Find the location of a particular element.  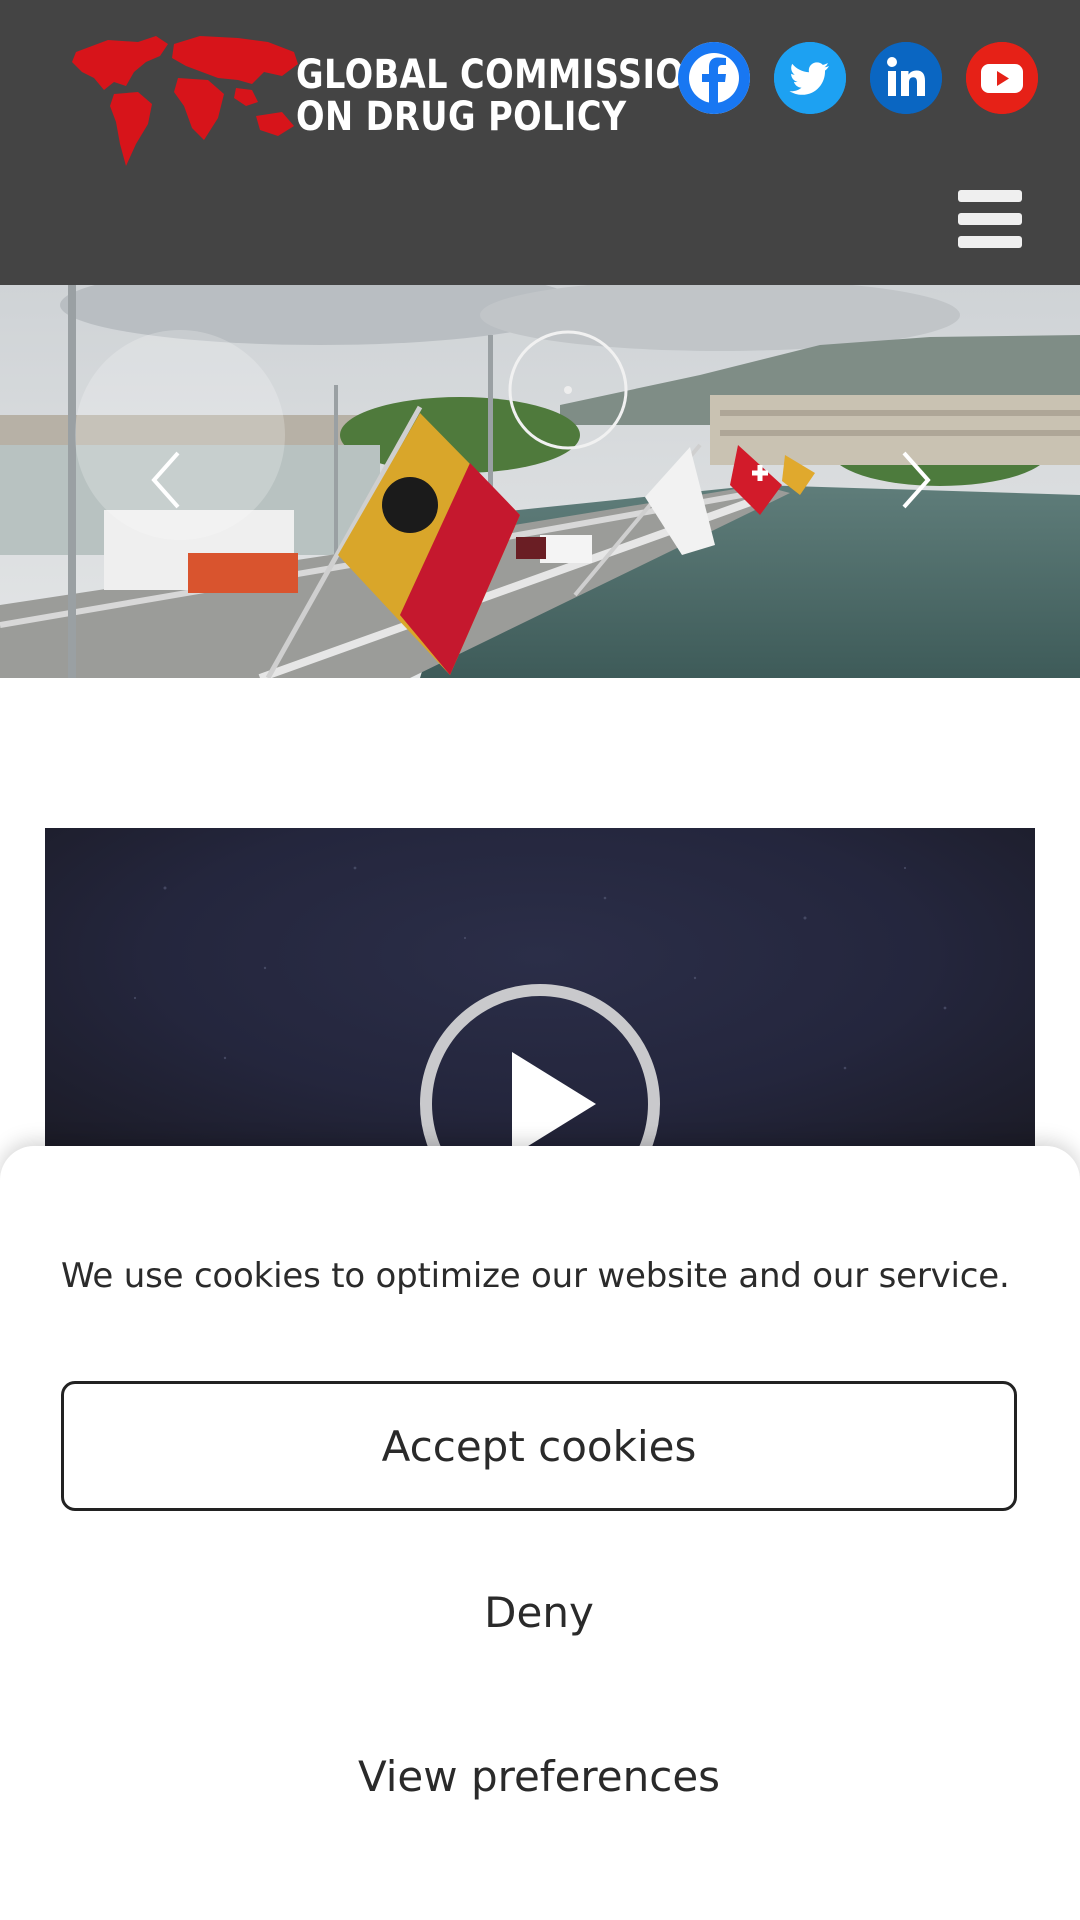

chevron-right-icon is located at coordinates (916, 480).